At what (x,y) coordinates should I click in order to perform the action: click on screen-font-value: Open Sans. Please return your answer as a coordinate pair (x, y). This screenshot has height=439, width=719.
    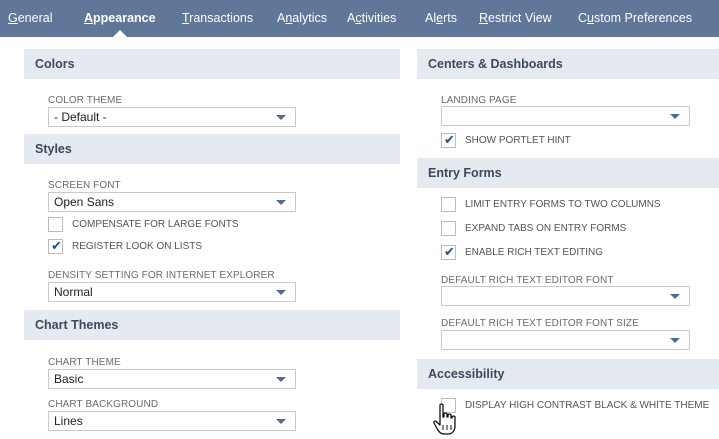
    Looking at the image, I should click on (84, 202).